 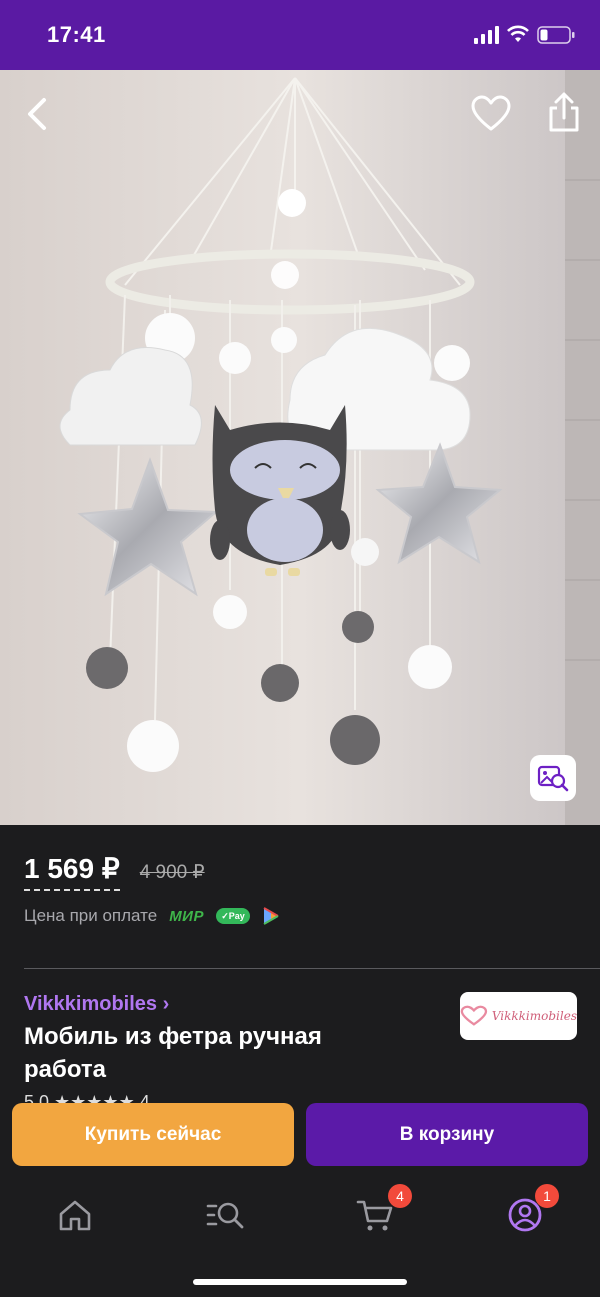 I want to click on payment-info-row: Цена при оплате МИР ✓ Pay, so click(x=152, y=916).